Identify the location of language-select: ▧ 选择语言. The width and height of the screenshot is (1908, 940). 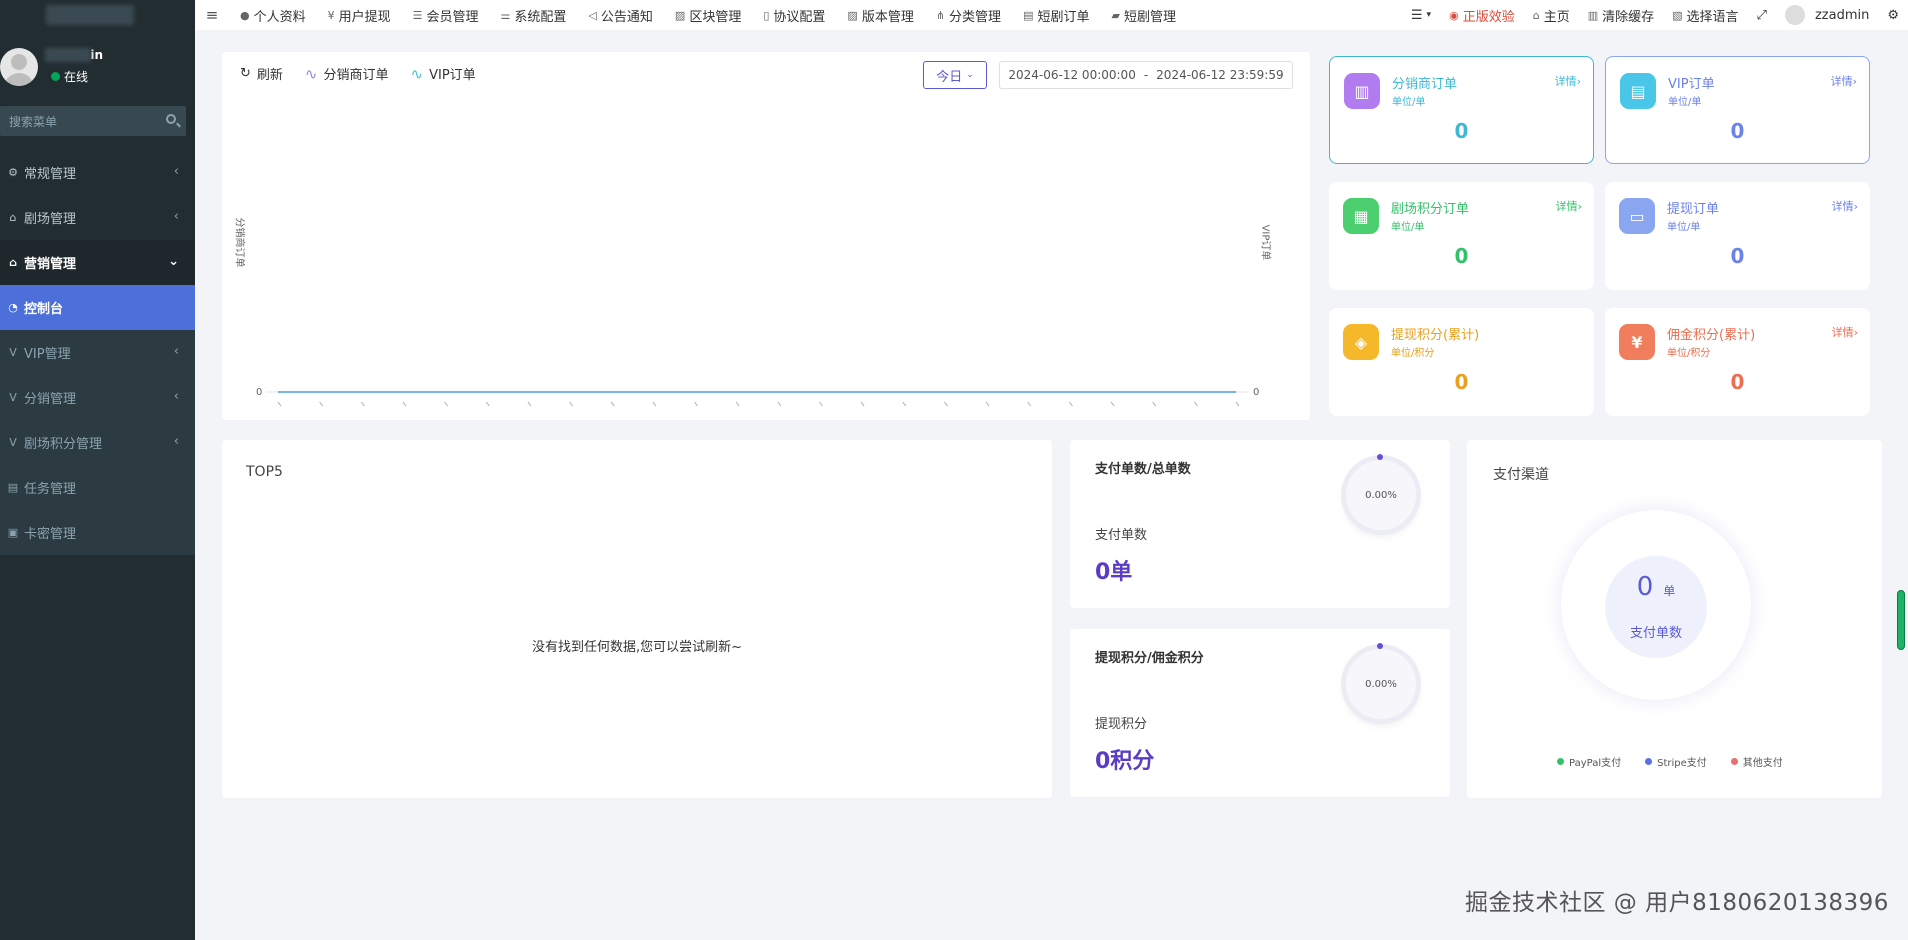
(1705, 15).